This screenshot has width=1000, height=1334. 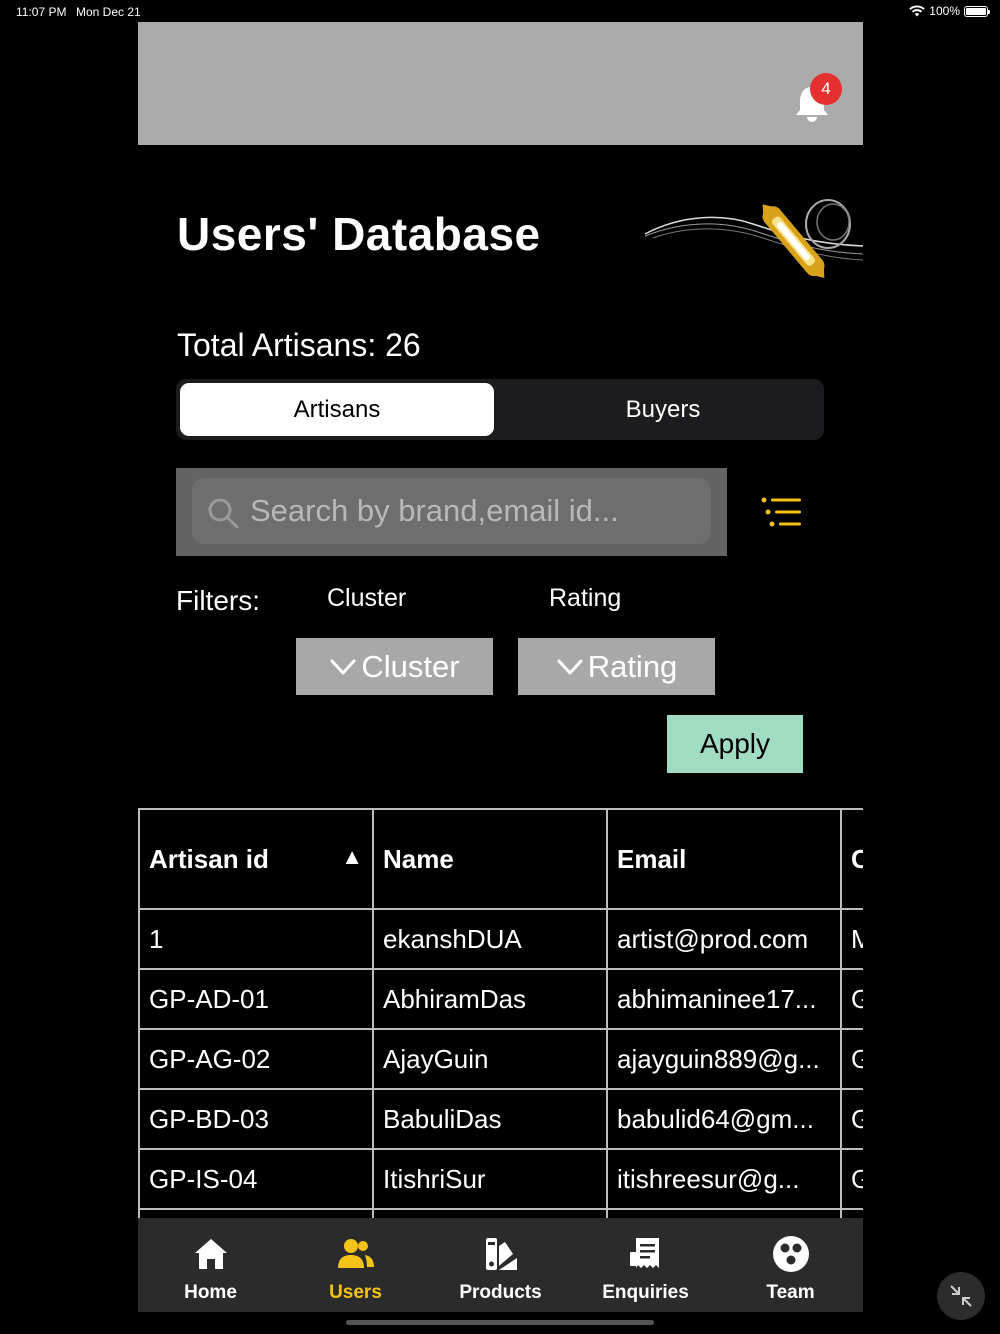 I want to click on collapse-button, so click(x=961, y=1296).